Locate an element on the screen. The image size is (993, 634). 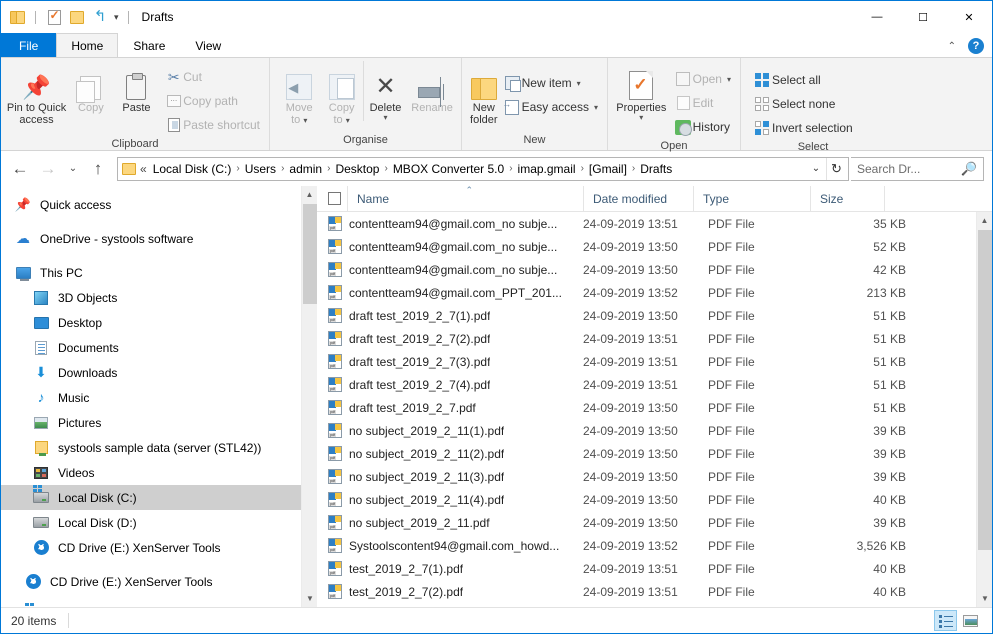
breadcrumb-sep-5: › is located at coordinates (582, 168).